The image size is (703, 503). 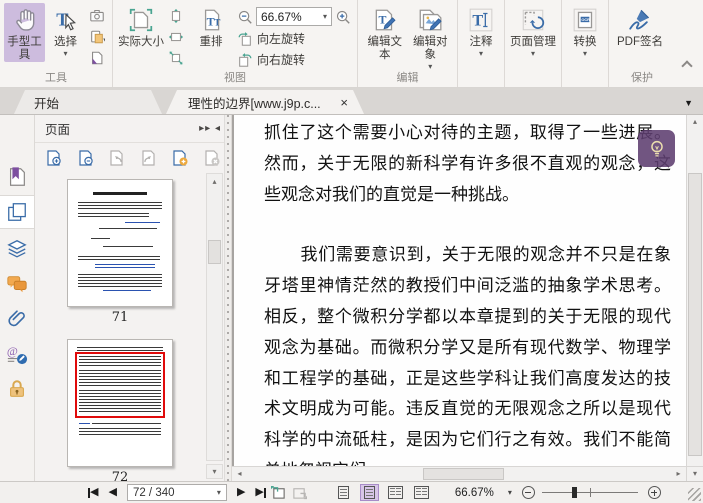 What do you see at coordinates (694, 494) in the screenshot?
I see `resize-grip` at bounding box center [694, 494].